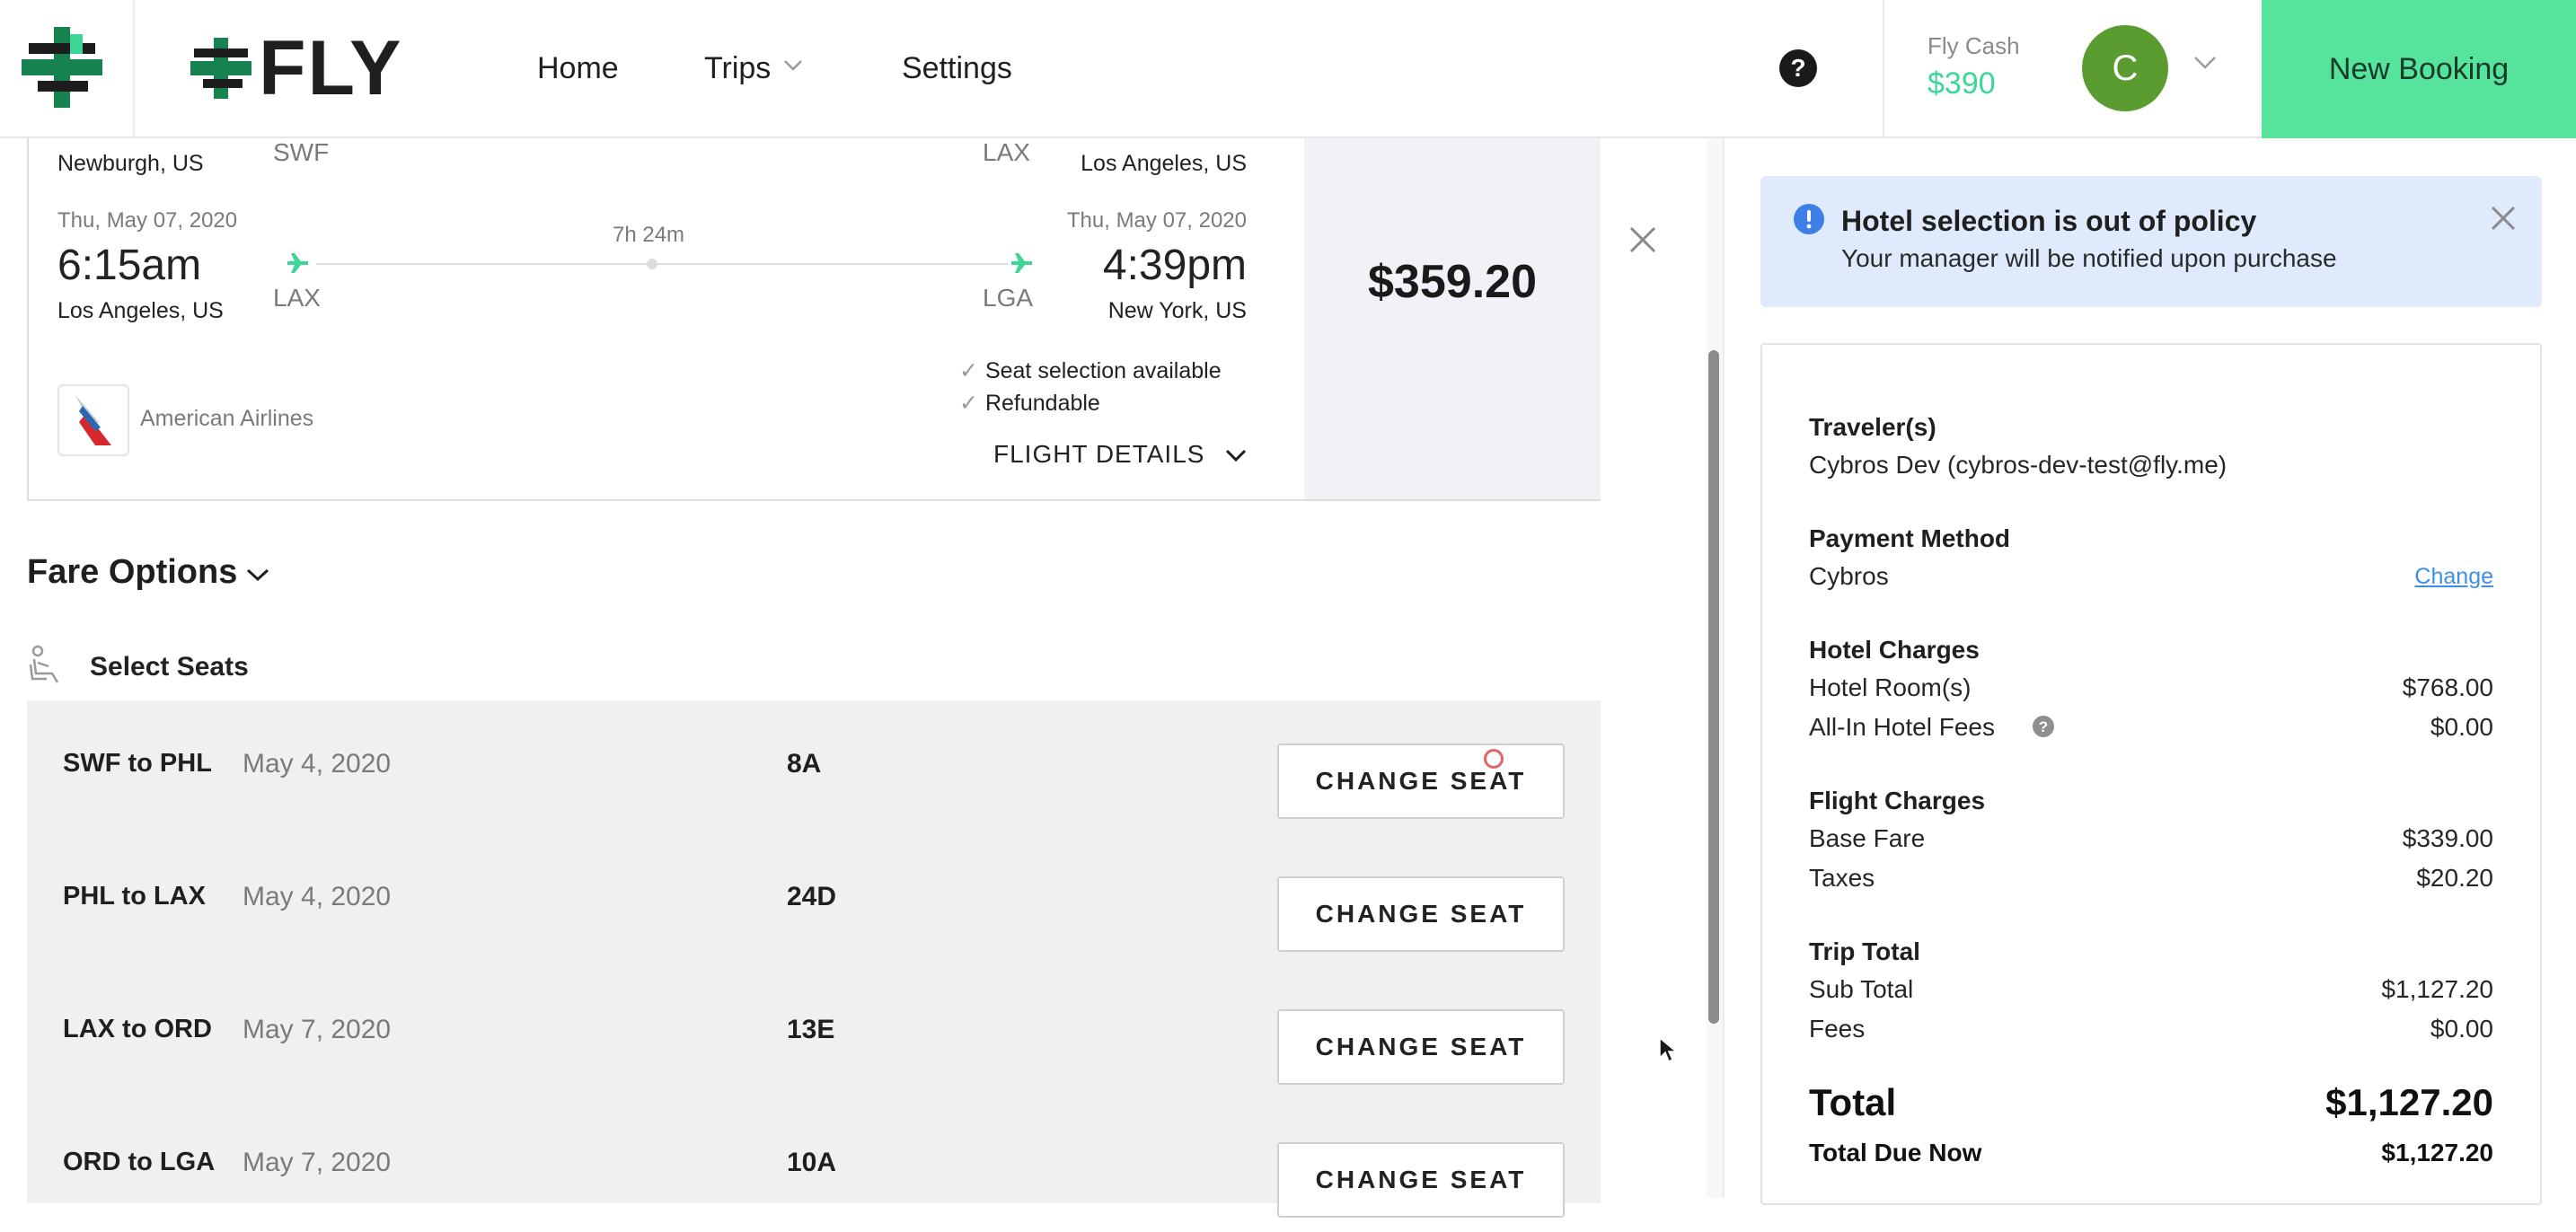 Image resolution: width=2576 pixels, height=1232 pixels. Describe the element at coordinates (331, 68) in the screenshot. I see `brand-name: FLY` at that location.